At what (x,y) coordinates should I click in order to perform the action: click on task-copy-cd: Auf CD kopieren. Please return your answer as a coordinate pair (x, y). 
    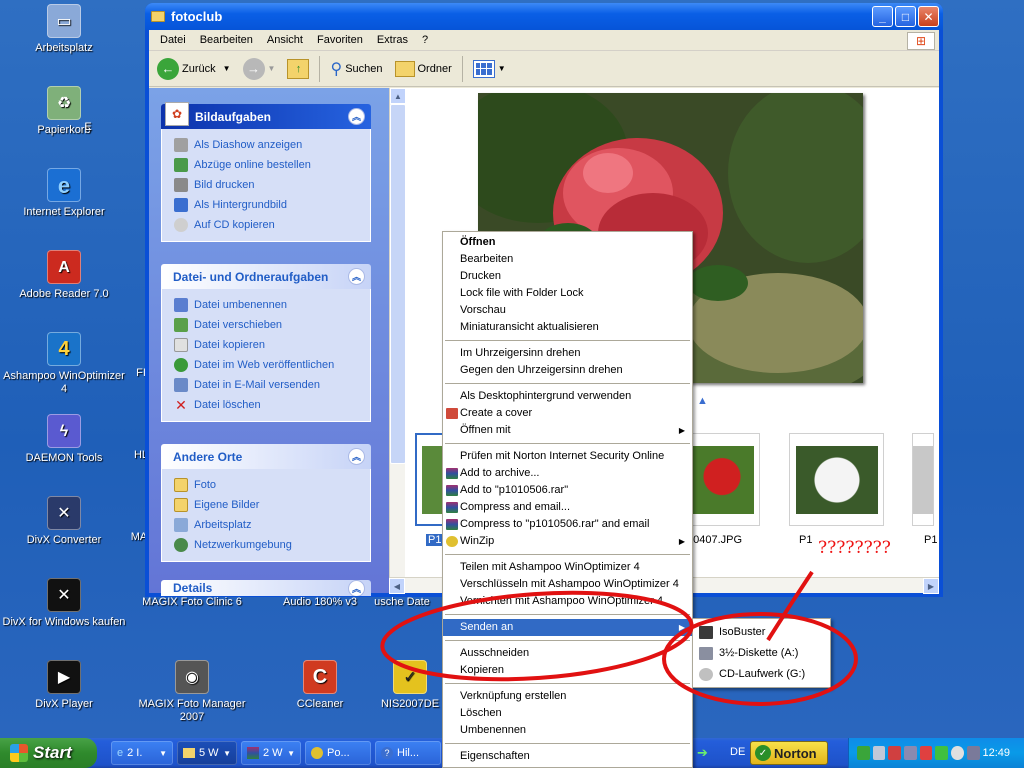
    Looking at the image, I should click on (272, 225).